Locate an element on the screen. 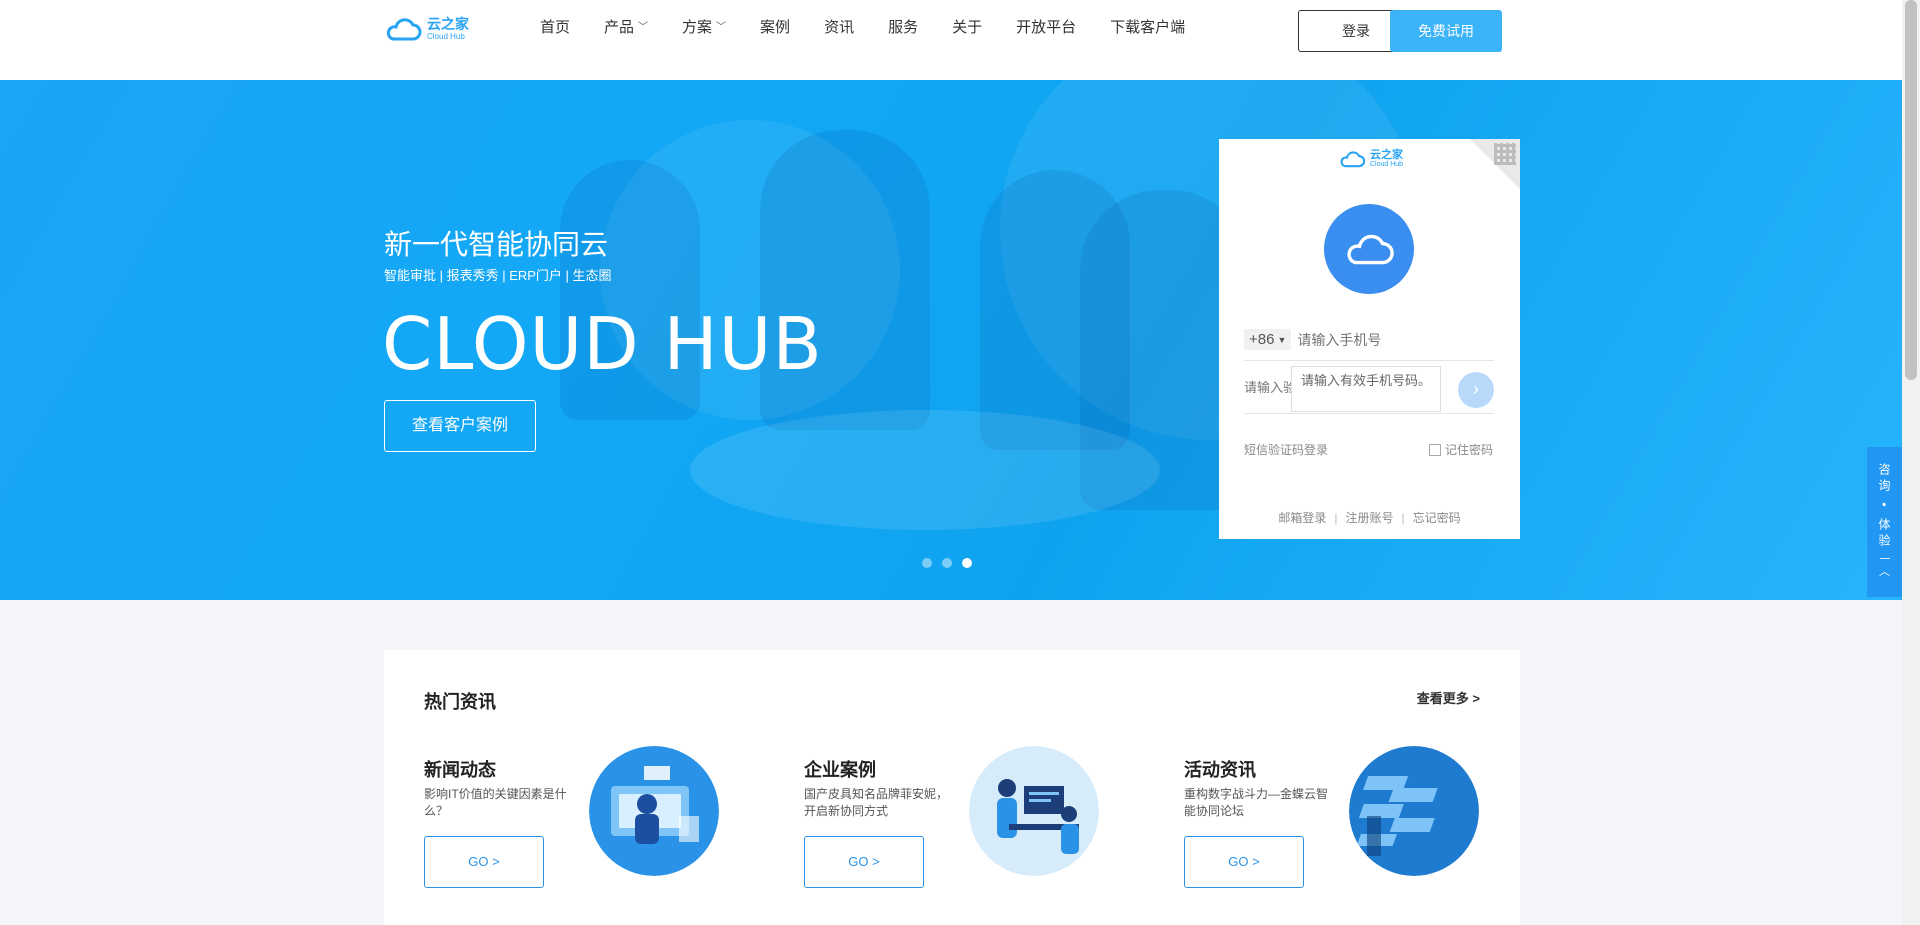 The height and width of the screenshot is (925, 1920). caret-down-icon: ▼ is located at coordinates (1282, 339).